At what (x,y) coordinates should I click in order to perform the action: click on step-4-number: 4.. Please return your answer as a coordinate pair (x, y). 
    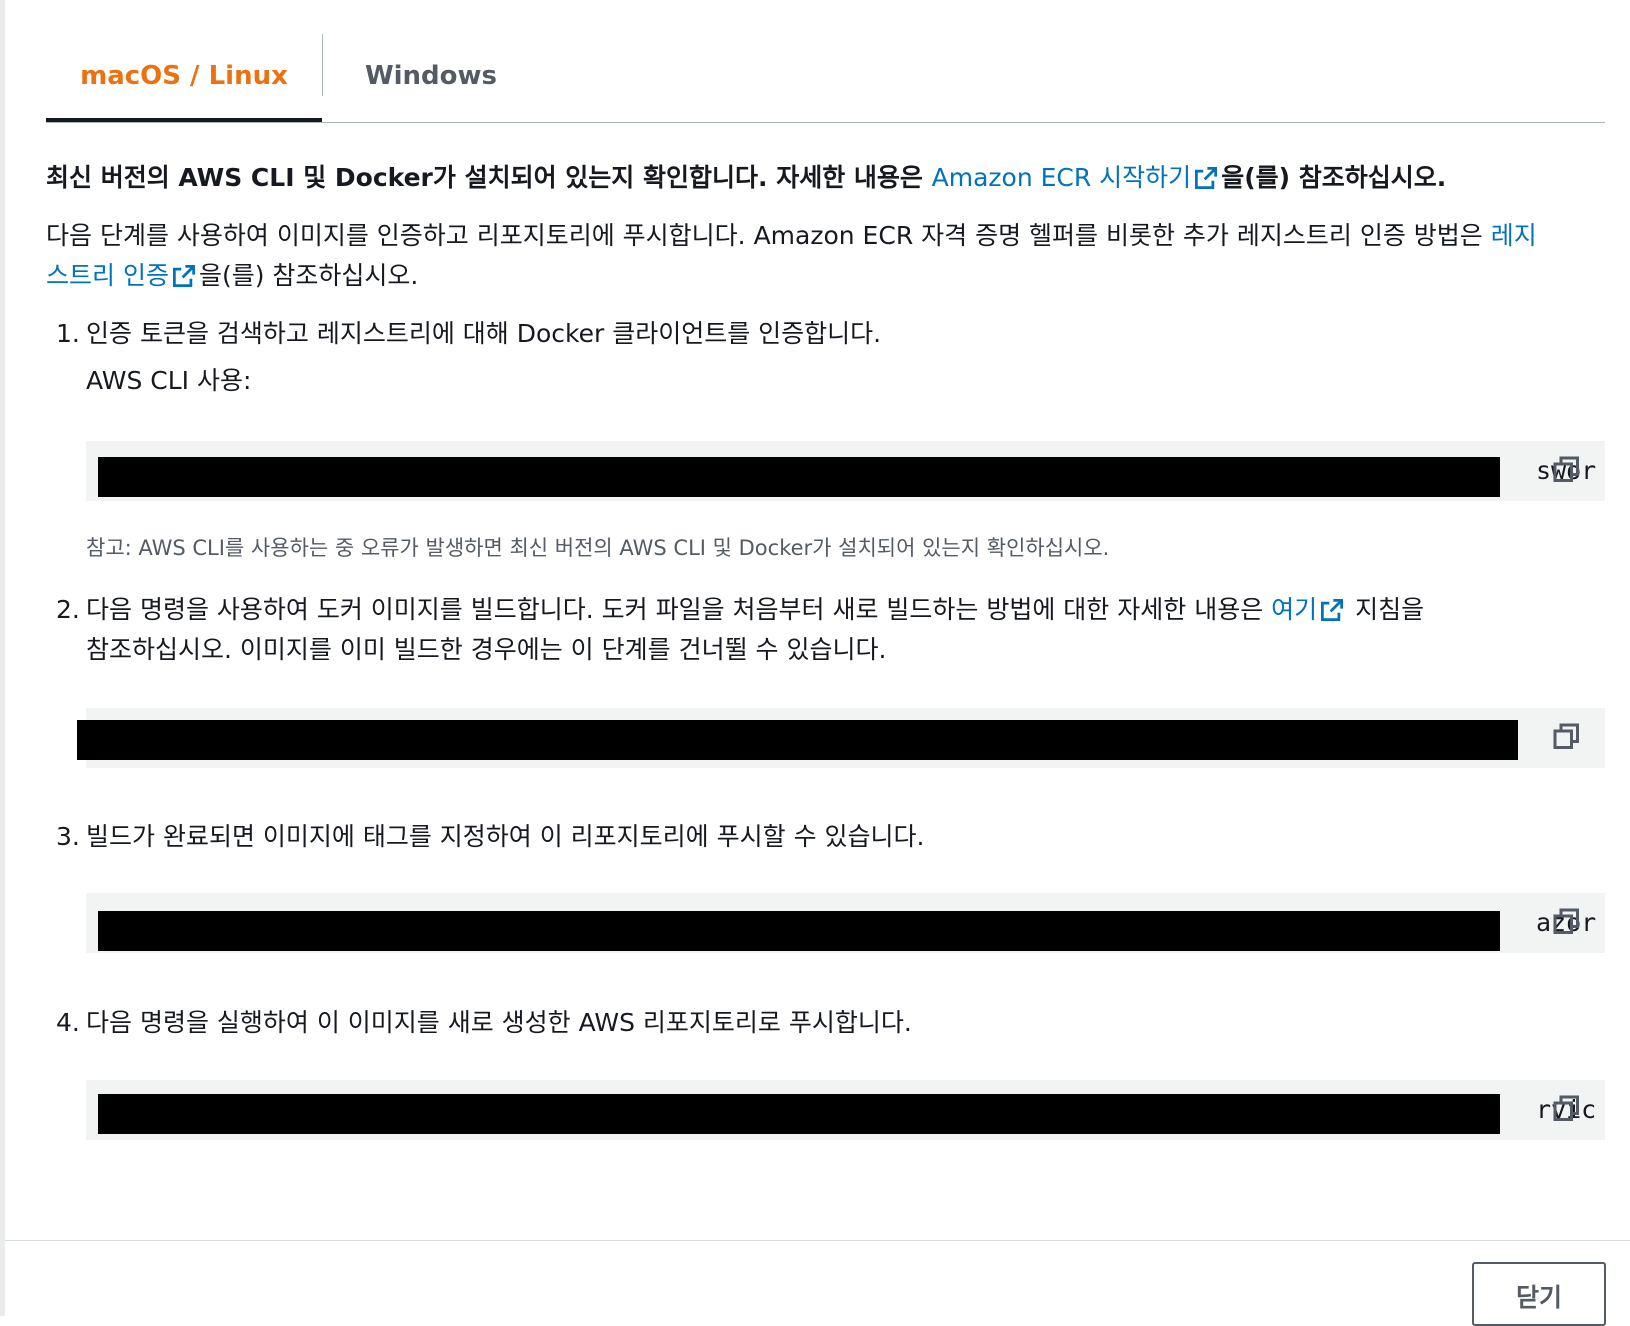
    Looking at the image, I should click on (68, 1022).